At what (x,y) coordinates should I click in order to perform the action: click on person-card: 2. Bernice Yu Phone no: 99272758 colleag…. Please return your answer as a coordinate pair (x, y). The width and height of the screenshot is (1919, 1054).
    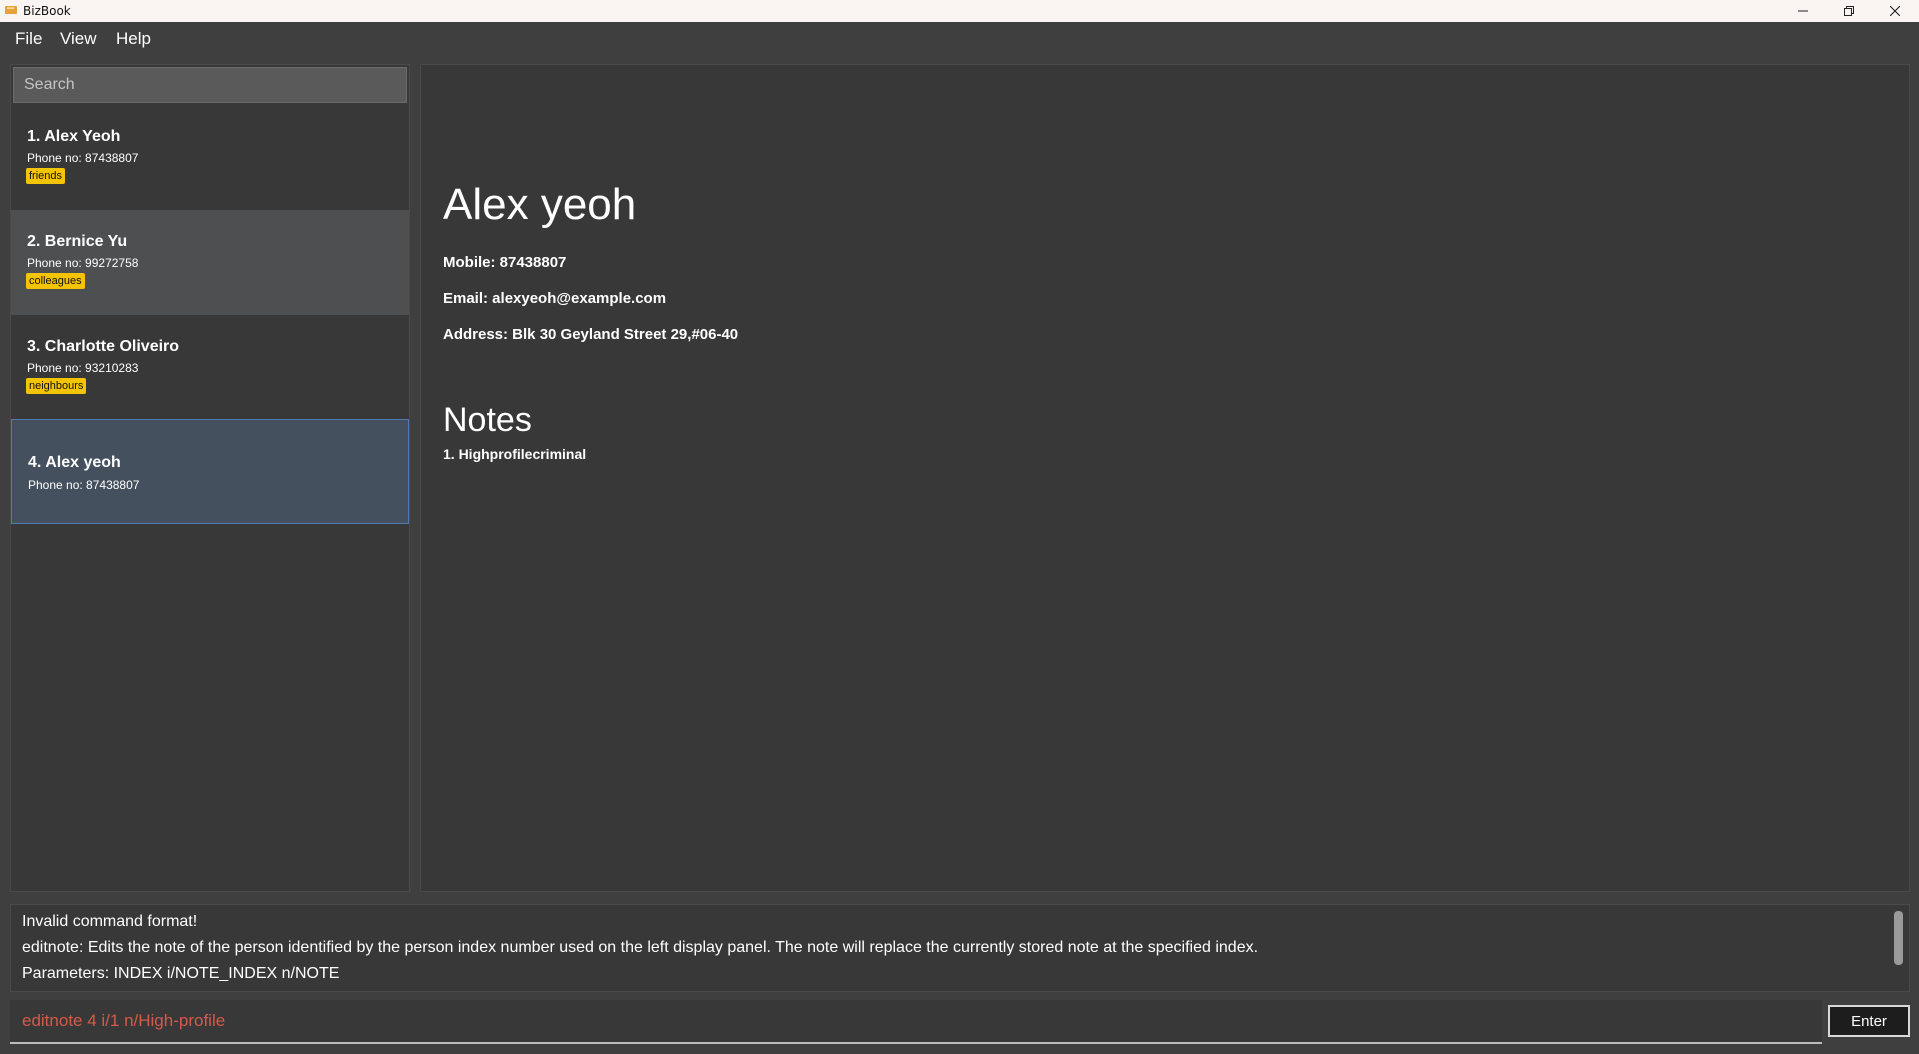
    Looking at the image, I should click on (210, 262).